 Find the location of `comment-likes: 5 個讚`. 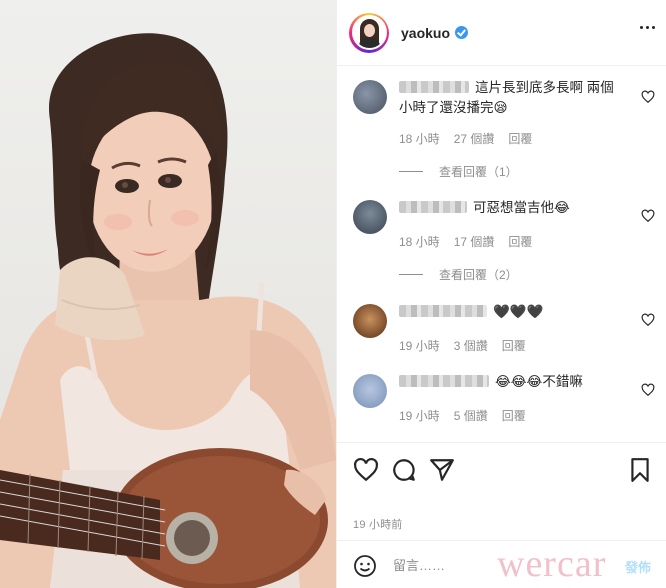

comment-likes: 5 個讚 is located at coordinates (471, 415).